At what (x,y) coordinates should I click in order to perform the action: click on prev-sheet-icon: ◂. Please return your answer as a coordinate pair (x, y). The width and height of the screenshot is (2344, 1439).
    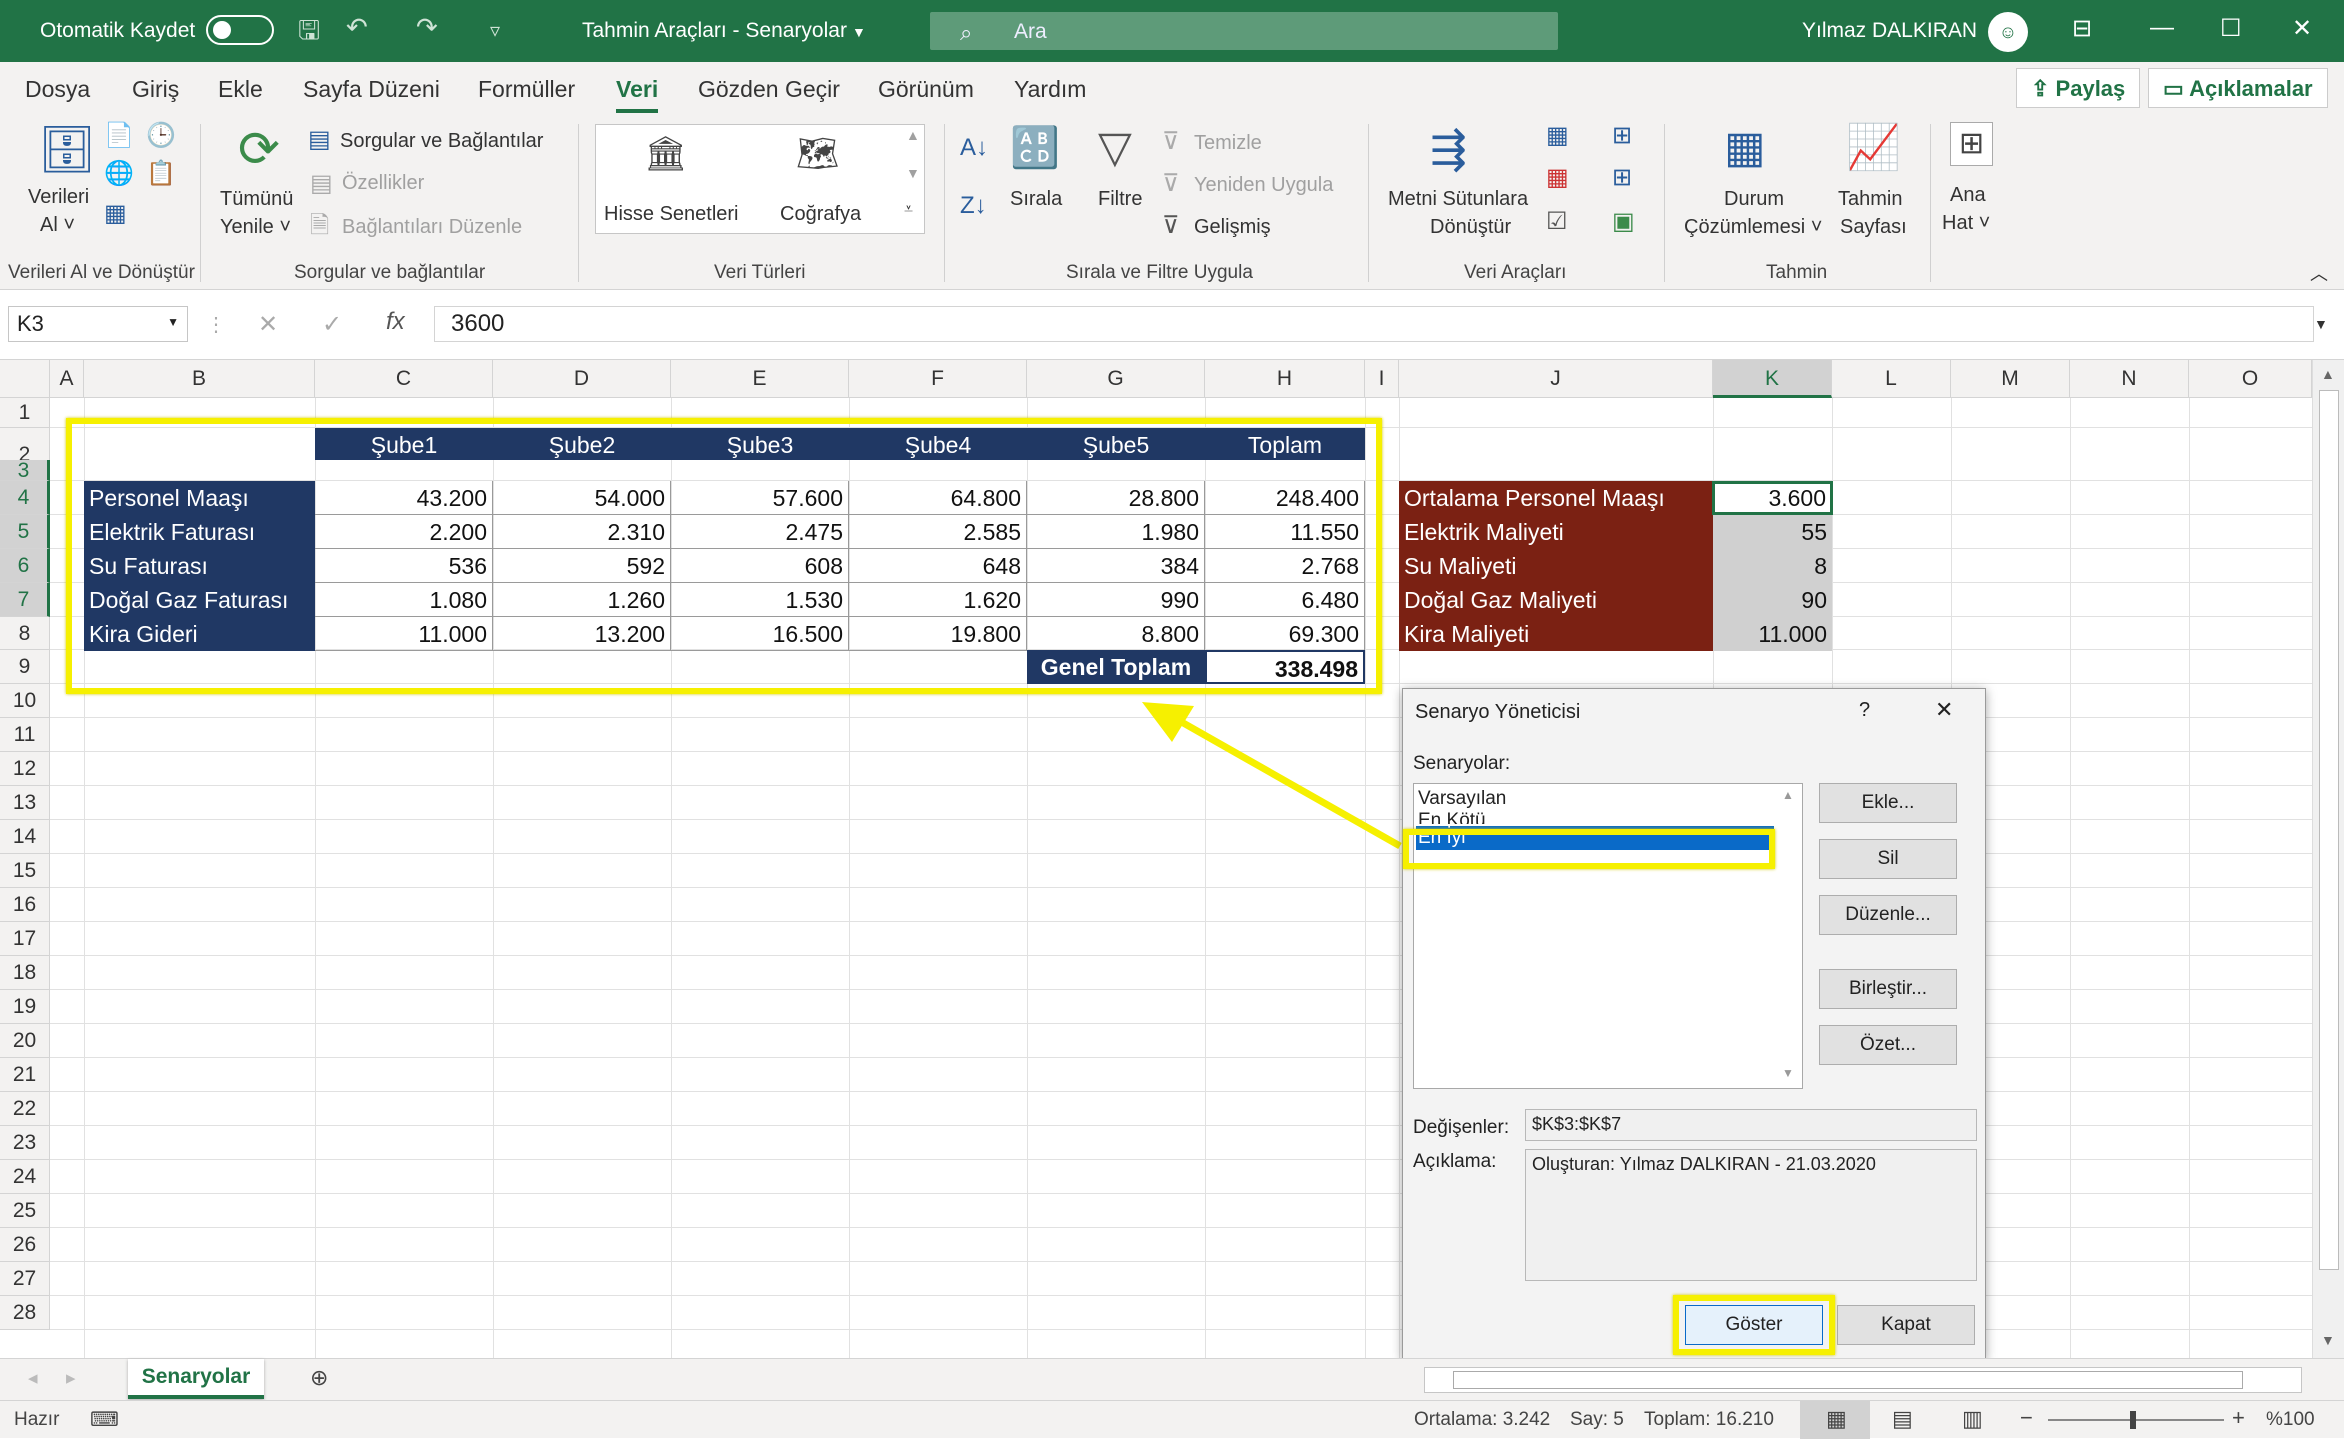
    Looking at the image, I should click on (33, 1378).